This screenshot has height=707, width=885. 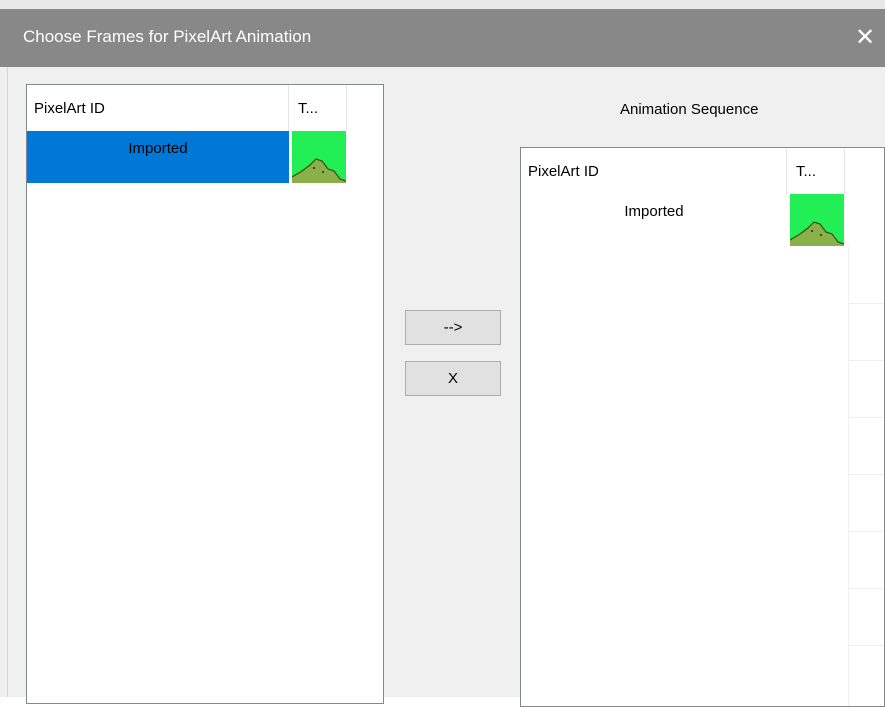 I want to click on close-icon: ✕, so click(x=865, y=37).